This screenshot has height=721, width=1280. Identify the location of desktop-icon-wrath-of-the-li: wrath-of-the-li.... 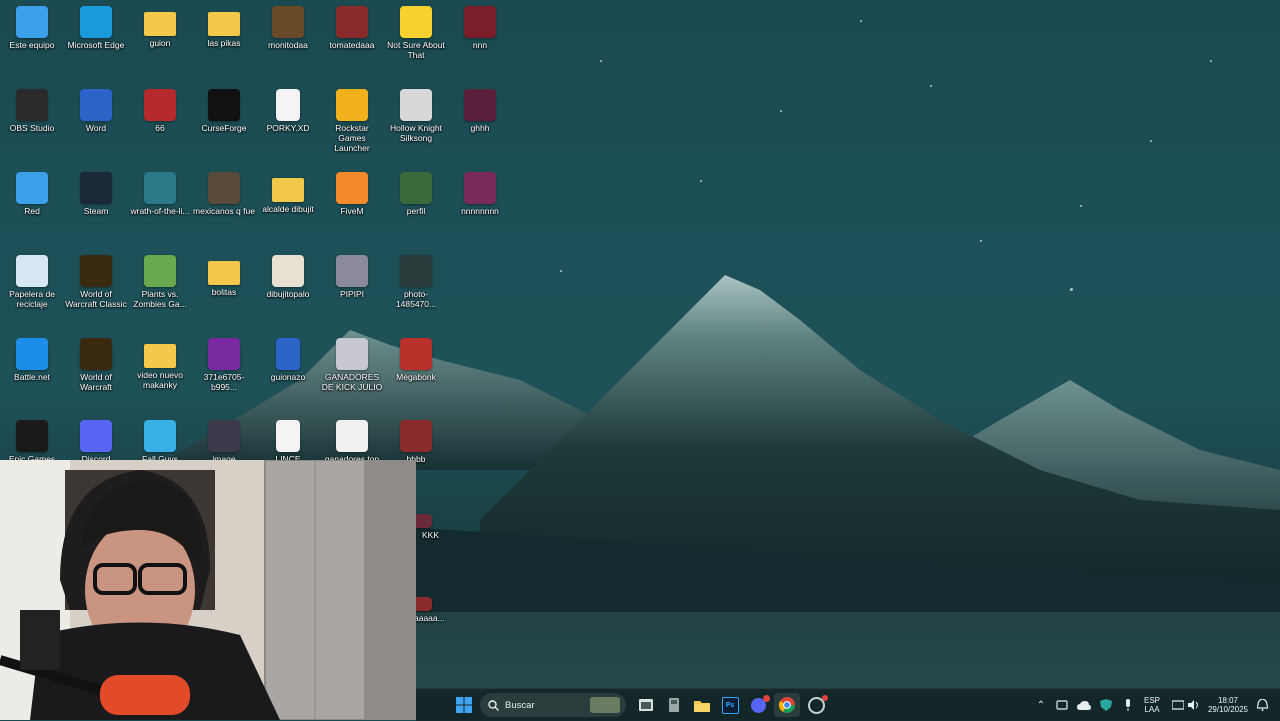
(160, 208).